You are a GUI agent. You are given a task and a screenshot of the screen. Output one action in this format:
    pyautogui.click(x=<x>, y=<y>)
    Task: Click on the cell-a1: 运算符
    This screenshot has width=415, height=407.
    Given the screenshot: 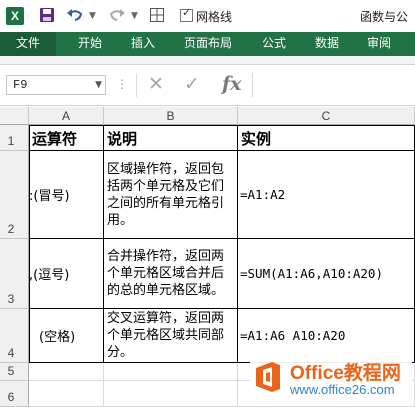 What is the action you would take?
    pyautogui.click(x=66, y=138)
    